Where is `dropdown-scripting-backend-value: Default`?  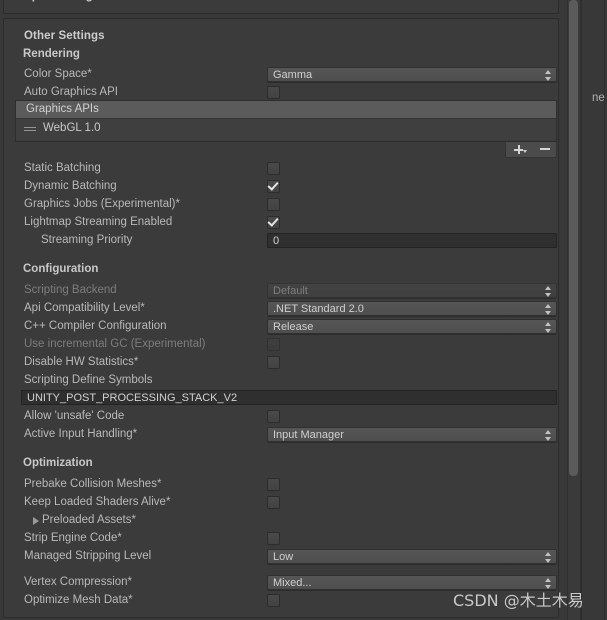
dropdown-scripting-backend-value: Default is located at coordinates (290, 291).